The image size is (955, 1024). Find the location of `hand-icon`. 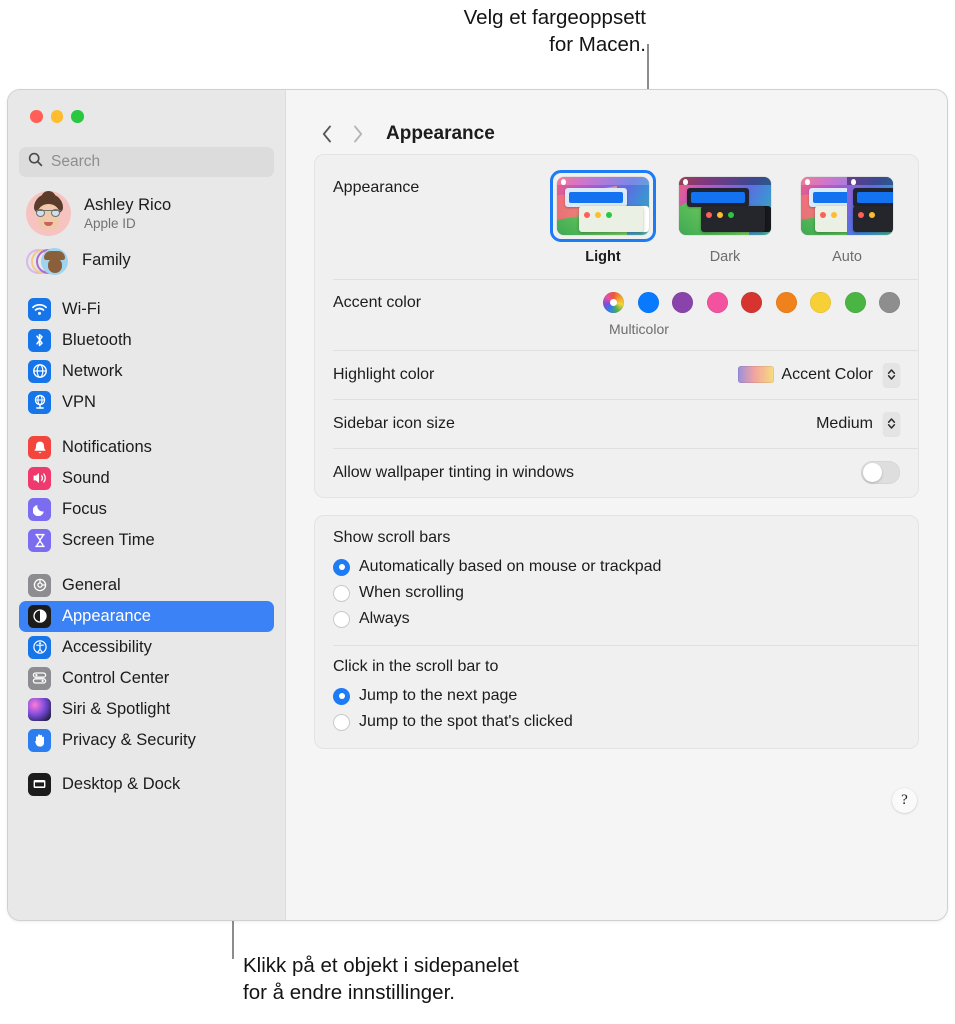

hand-icon is located at coordinates (39, 740).